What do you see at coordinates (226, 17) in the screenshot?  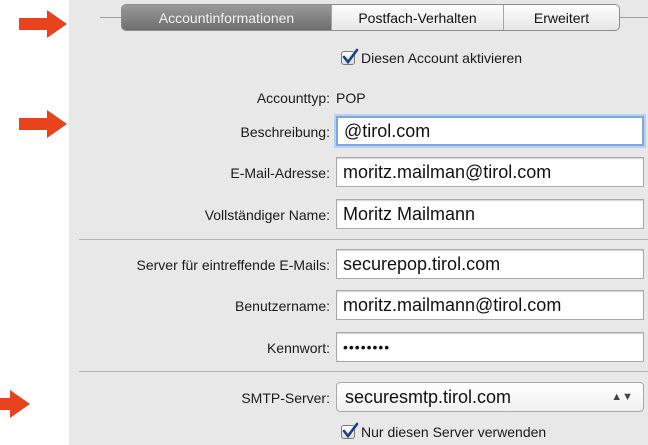 I see `tab-account-information: Accountinformationen` at bounding box center [226, 17].